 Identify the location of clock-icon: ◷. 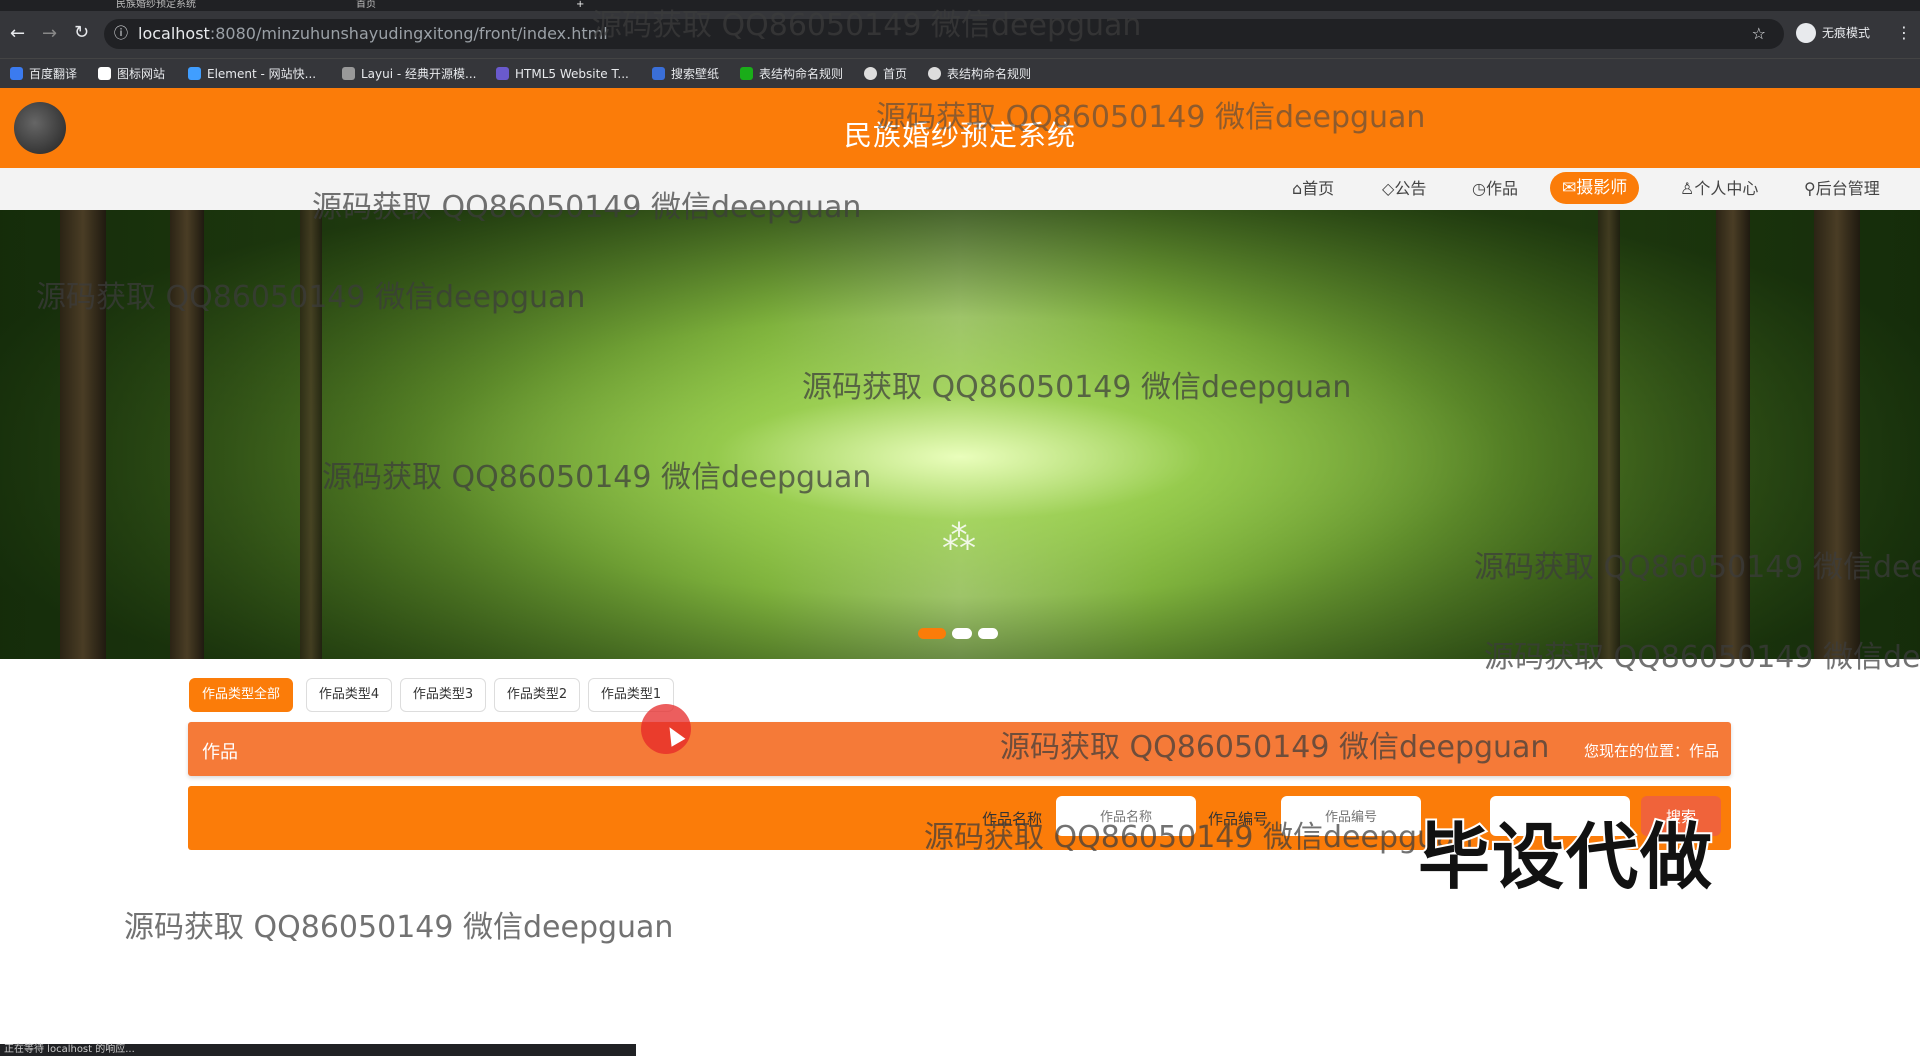
(1479, 188).